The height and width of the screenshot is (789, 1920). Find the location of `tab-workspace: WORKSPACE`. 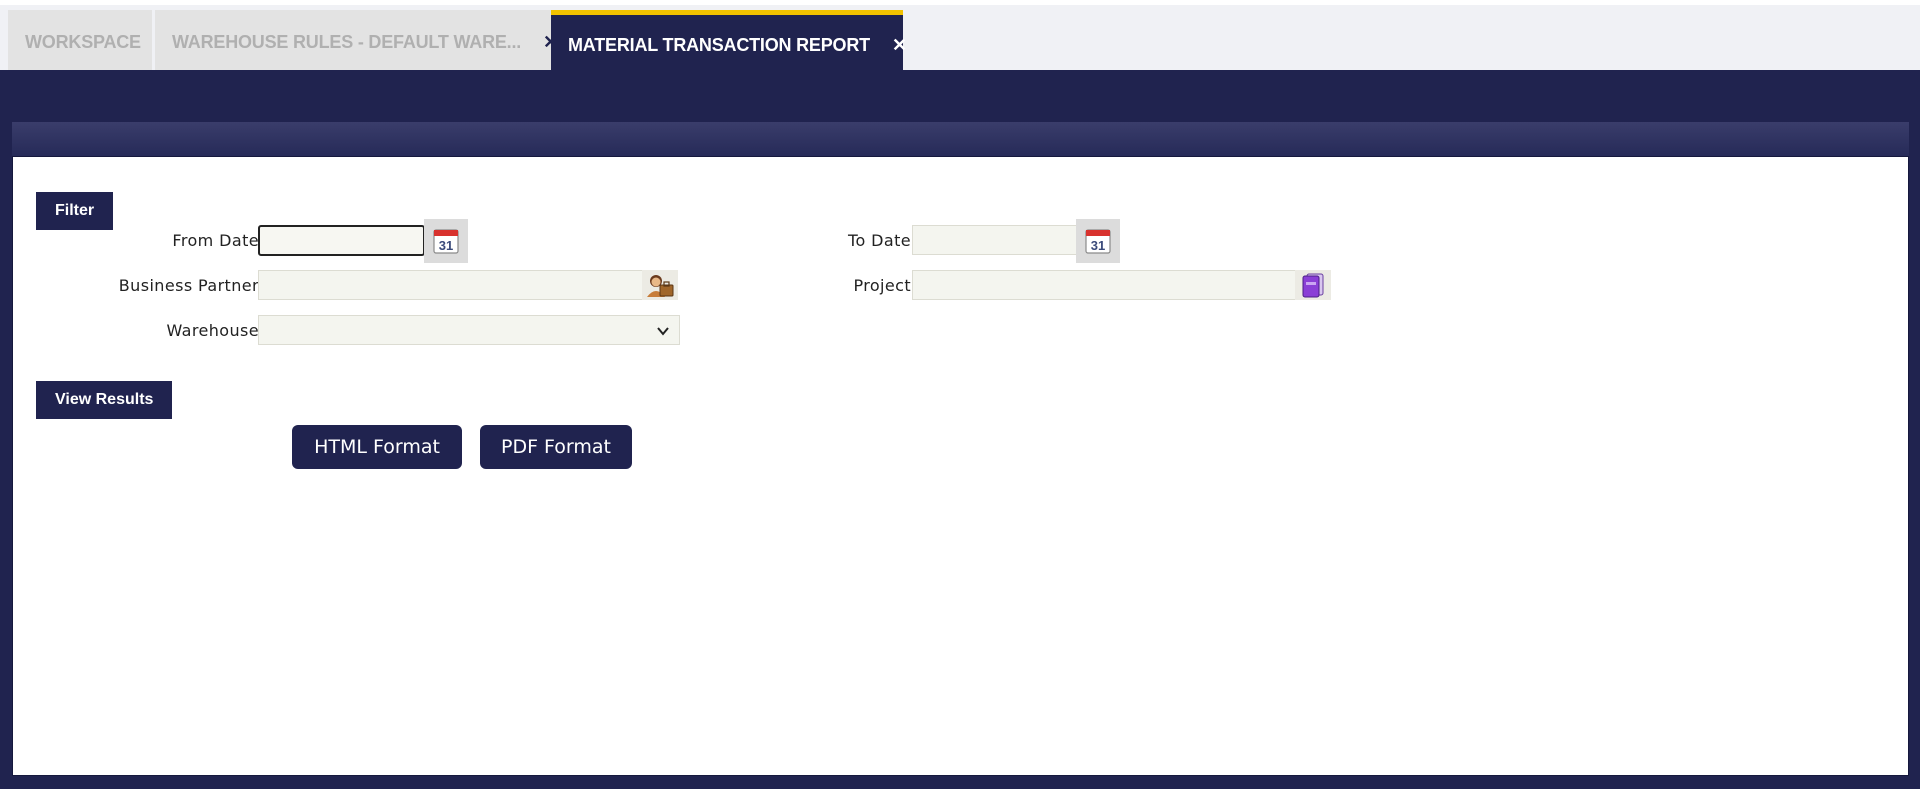

tab-workspace: WORKSPACE is located at coordinates (80, 42).